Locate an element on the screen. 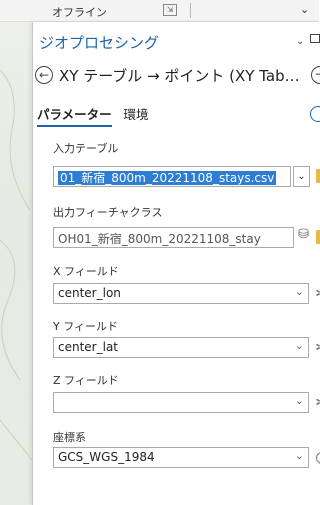 This screenshot has height=505, width=320. database-icon: ⛁ is located at coordinates (305, 235).